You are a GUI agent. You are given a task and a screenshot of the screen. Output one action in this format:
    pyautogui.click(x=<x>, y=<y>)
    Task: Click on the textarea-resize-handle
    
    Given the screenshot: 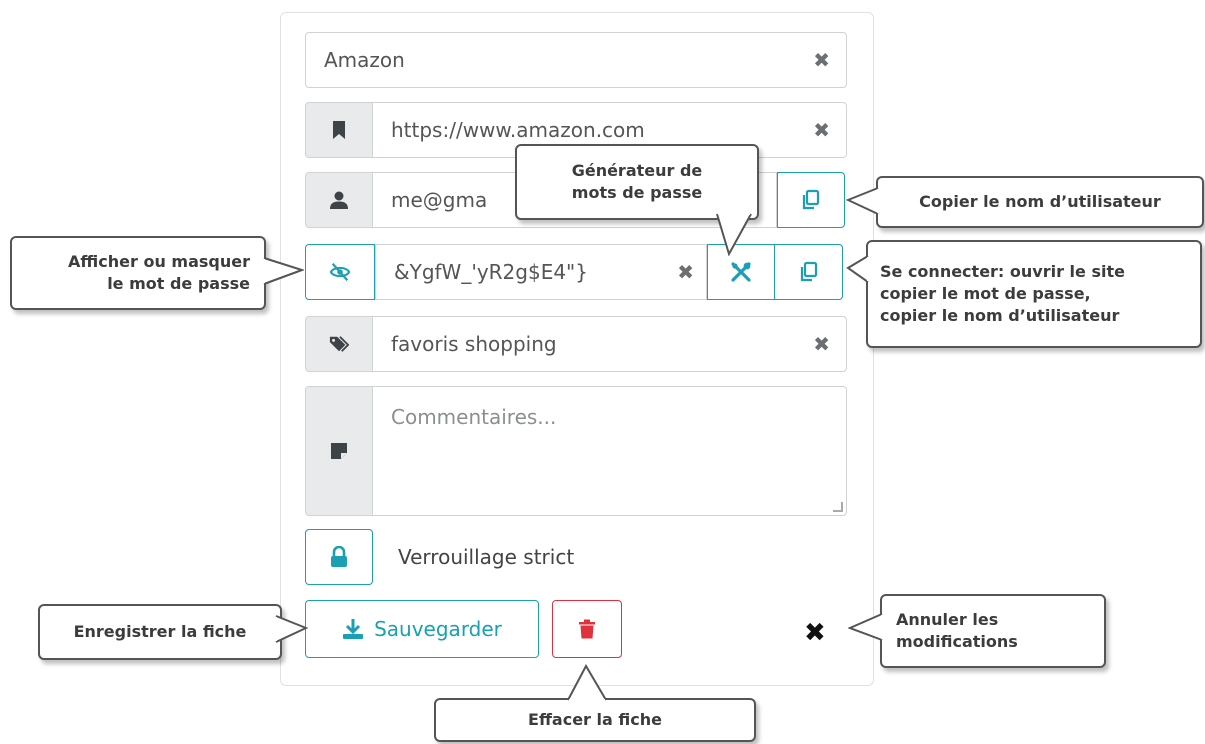 What is the action you would take?
    pyautogui.click(x=838, y=507)
    